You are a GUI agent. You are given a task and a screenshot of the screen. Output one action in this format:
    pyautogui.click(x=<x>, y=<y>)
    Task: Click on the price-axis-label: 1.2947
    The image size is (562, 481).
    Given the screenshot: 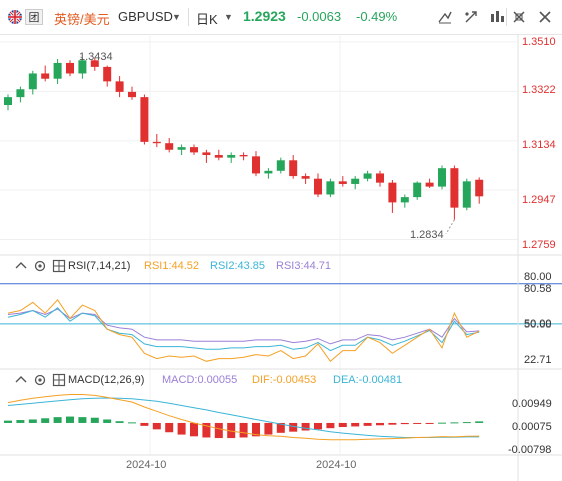 What is the action you would take?
    pyautogui.click(x=539, y=200)
    